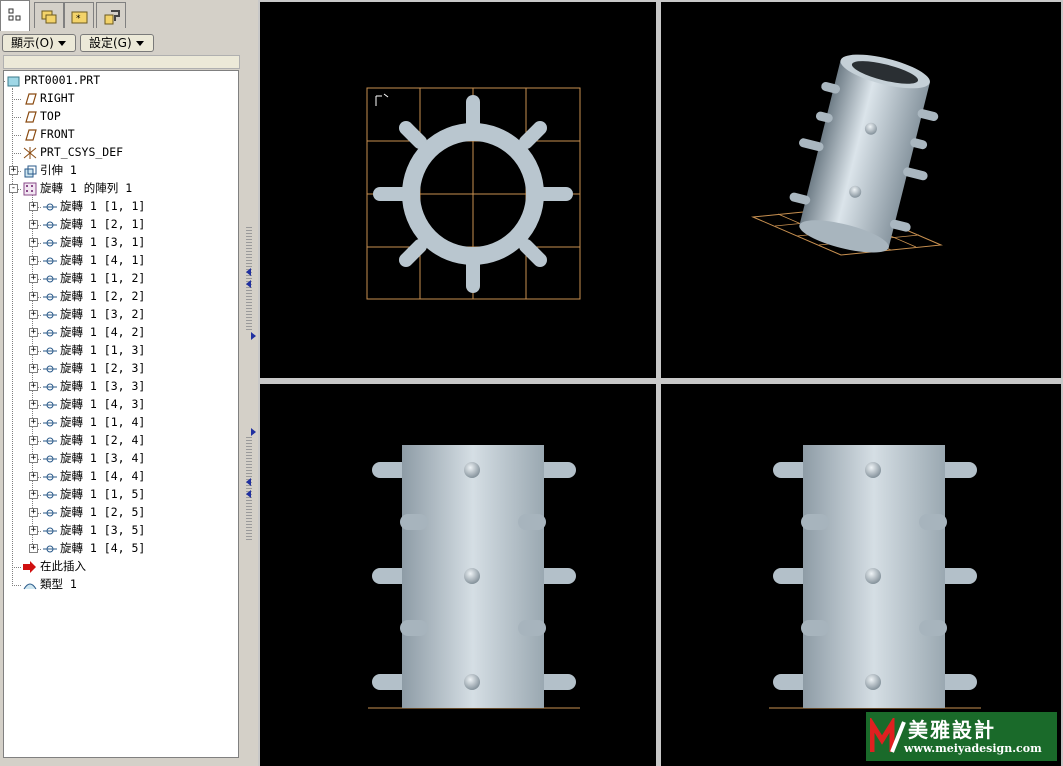 This screenshot has width=1063, height=766. I want to click on cosmetic-feature-icon, so click(30, 586).